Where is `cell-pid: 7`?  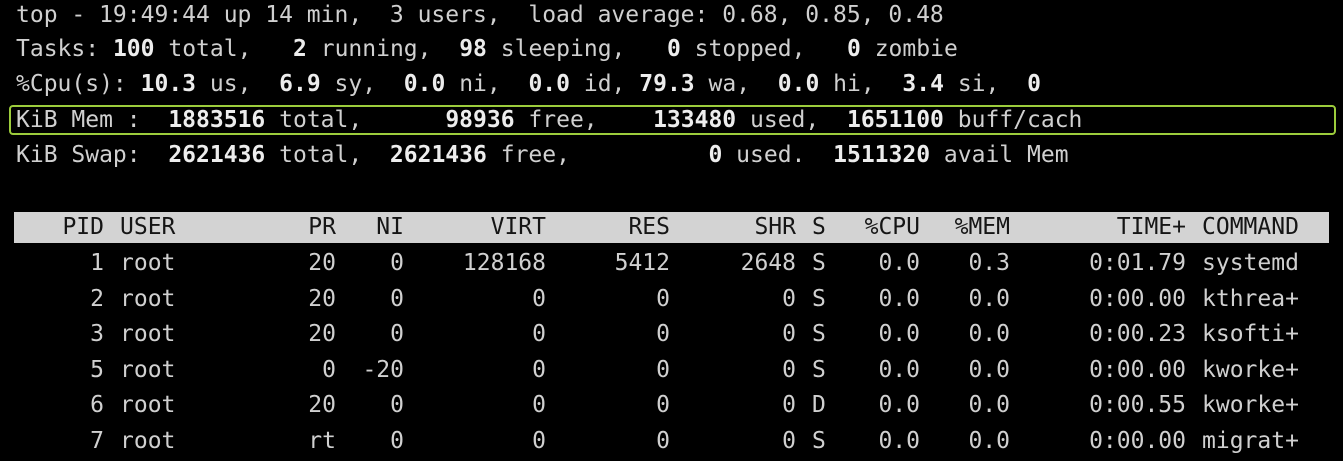
cell-pid: 7 is located at coordinates (97, 441).